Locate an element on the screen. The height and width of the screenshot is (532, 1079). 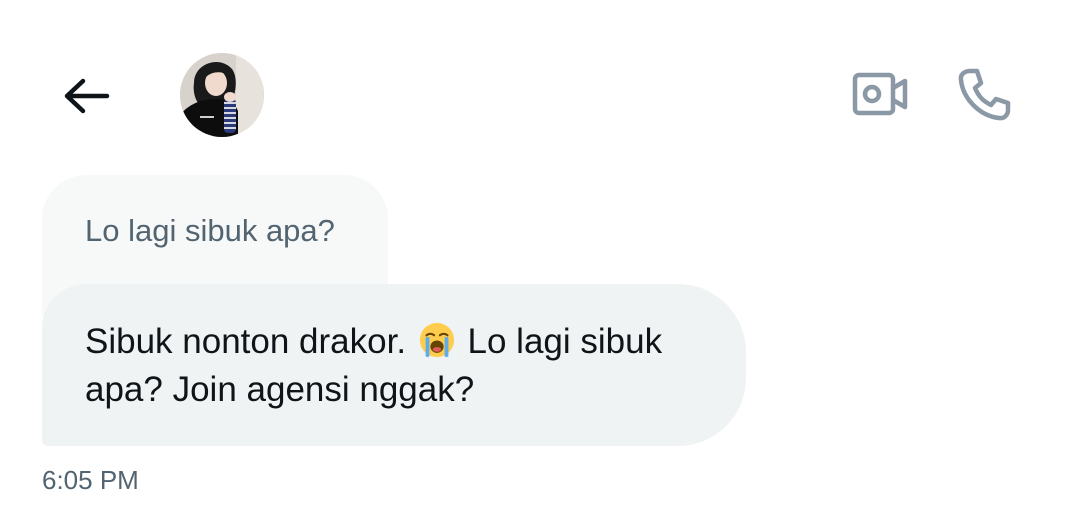
phone-icon is located at coordinates (984, 94).